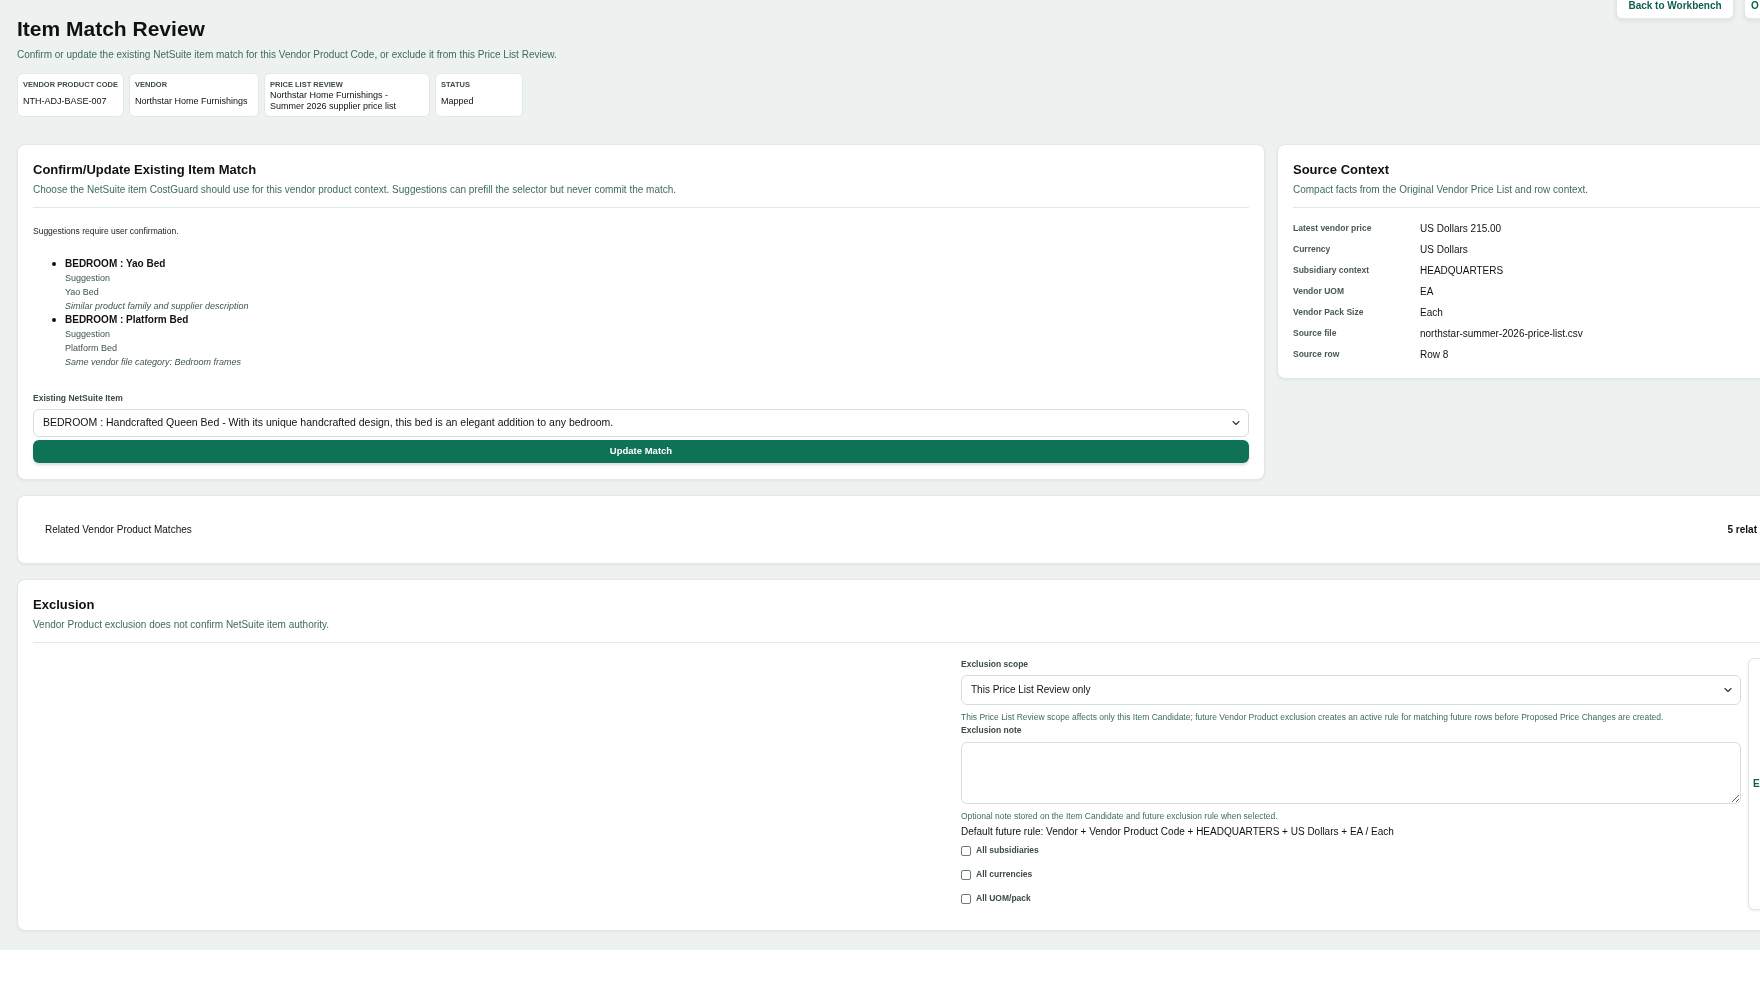 This screenshot has width=1760, height=990. What do you see at coordinates (1004, 874) in the screenshot?
I see `option-label: All currencies` at bounding box center [1004, 874].